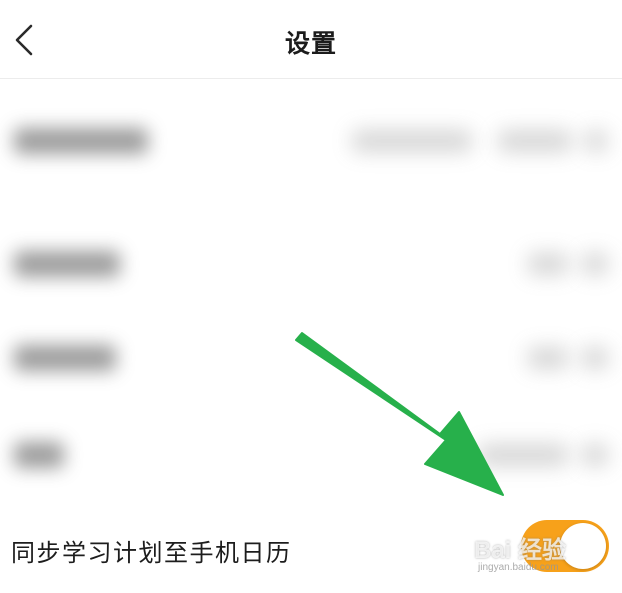 Image resolution: width=622 pixels, height=593 pixels. What do you see at coordinates (311, 460) in the screenshot?
I see `settings-row-obscured` at bounding box center [311, 460].